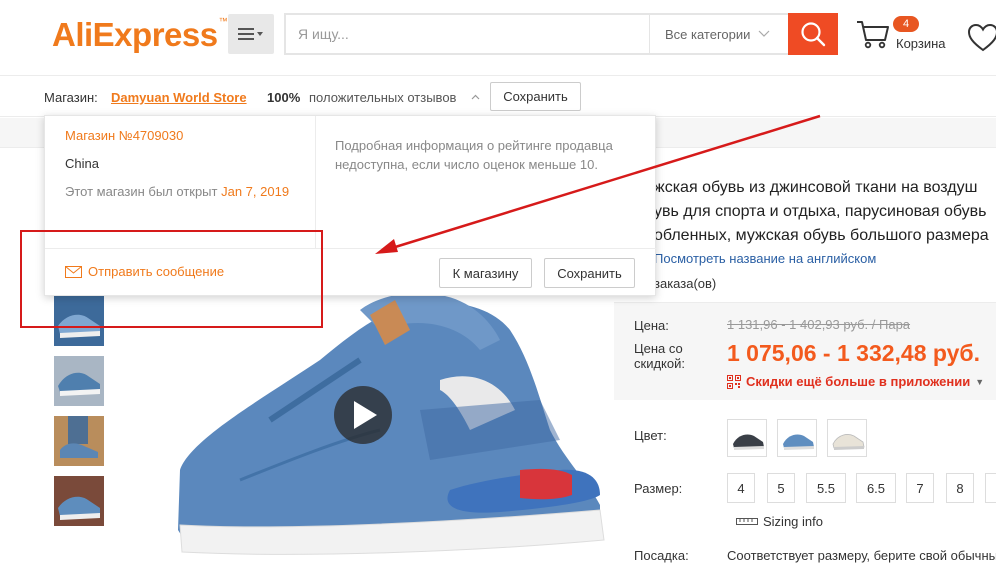 This screenshot has height=563, width=996. Describe the element at coordinates (765, 258) in the screenshot. I see `translate-title-link: Посмотреть название на английском` at that location.